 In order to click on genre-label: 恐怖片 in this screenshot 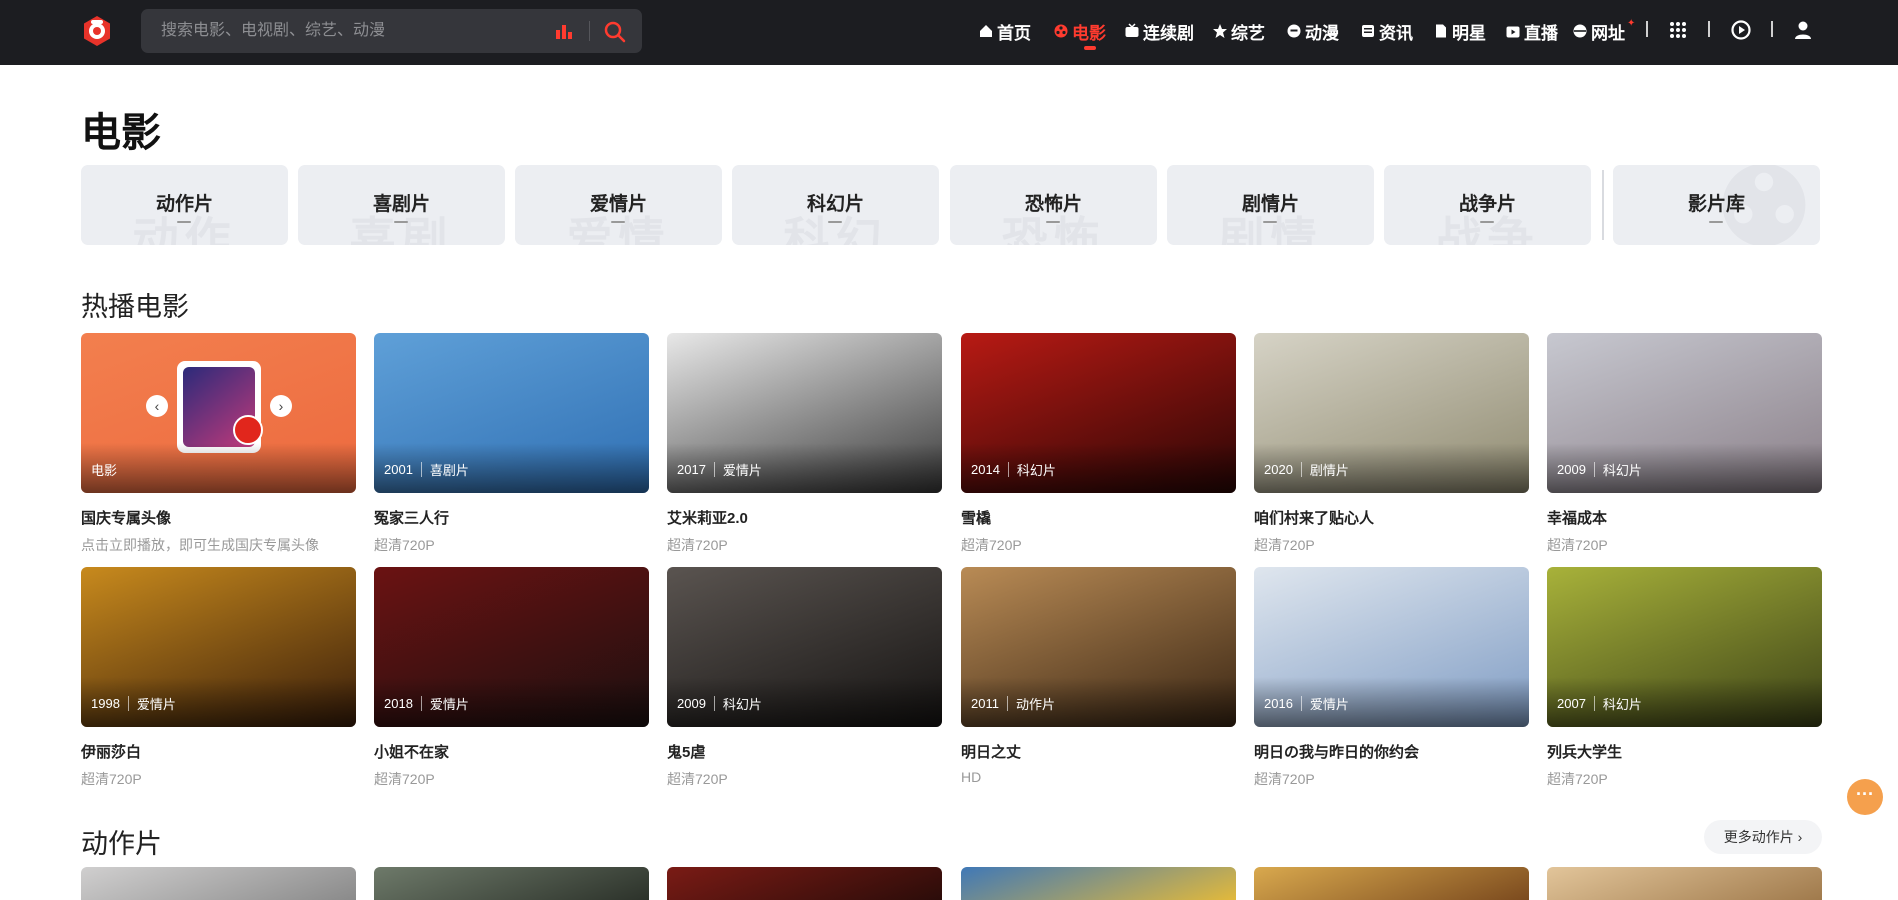, I will do `click(1053, 204)`.